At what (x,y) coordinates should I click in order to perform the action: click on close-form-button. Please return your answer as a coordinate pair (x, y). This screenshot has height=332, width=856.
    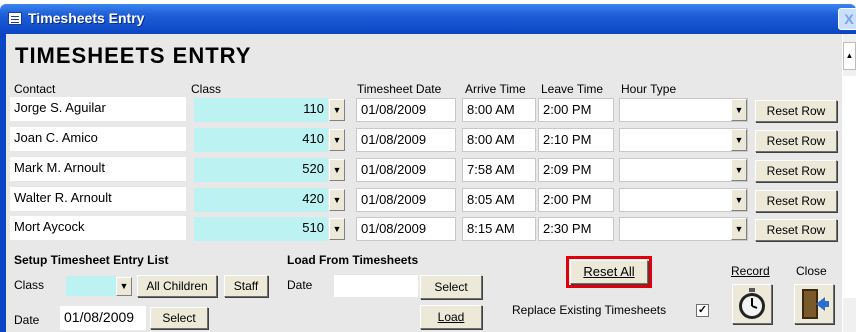
    Looking at the image, I should click on (814, 304).